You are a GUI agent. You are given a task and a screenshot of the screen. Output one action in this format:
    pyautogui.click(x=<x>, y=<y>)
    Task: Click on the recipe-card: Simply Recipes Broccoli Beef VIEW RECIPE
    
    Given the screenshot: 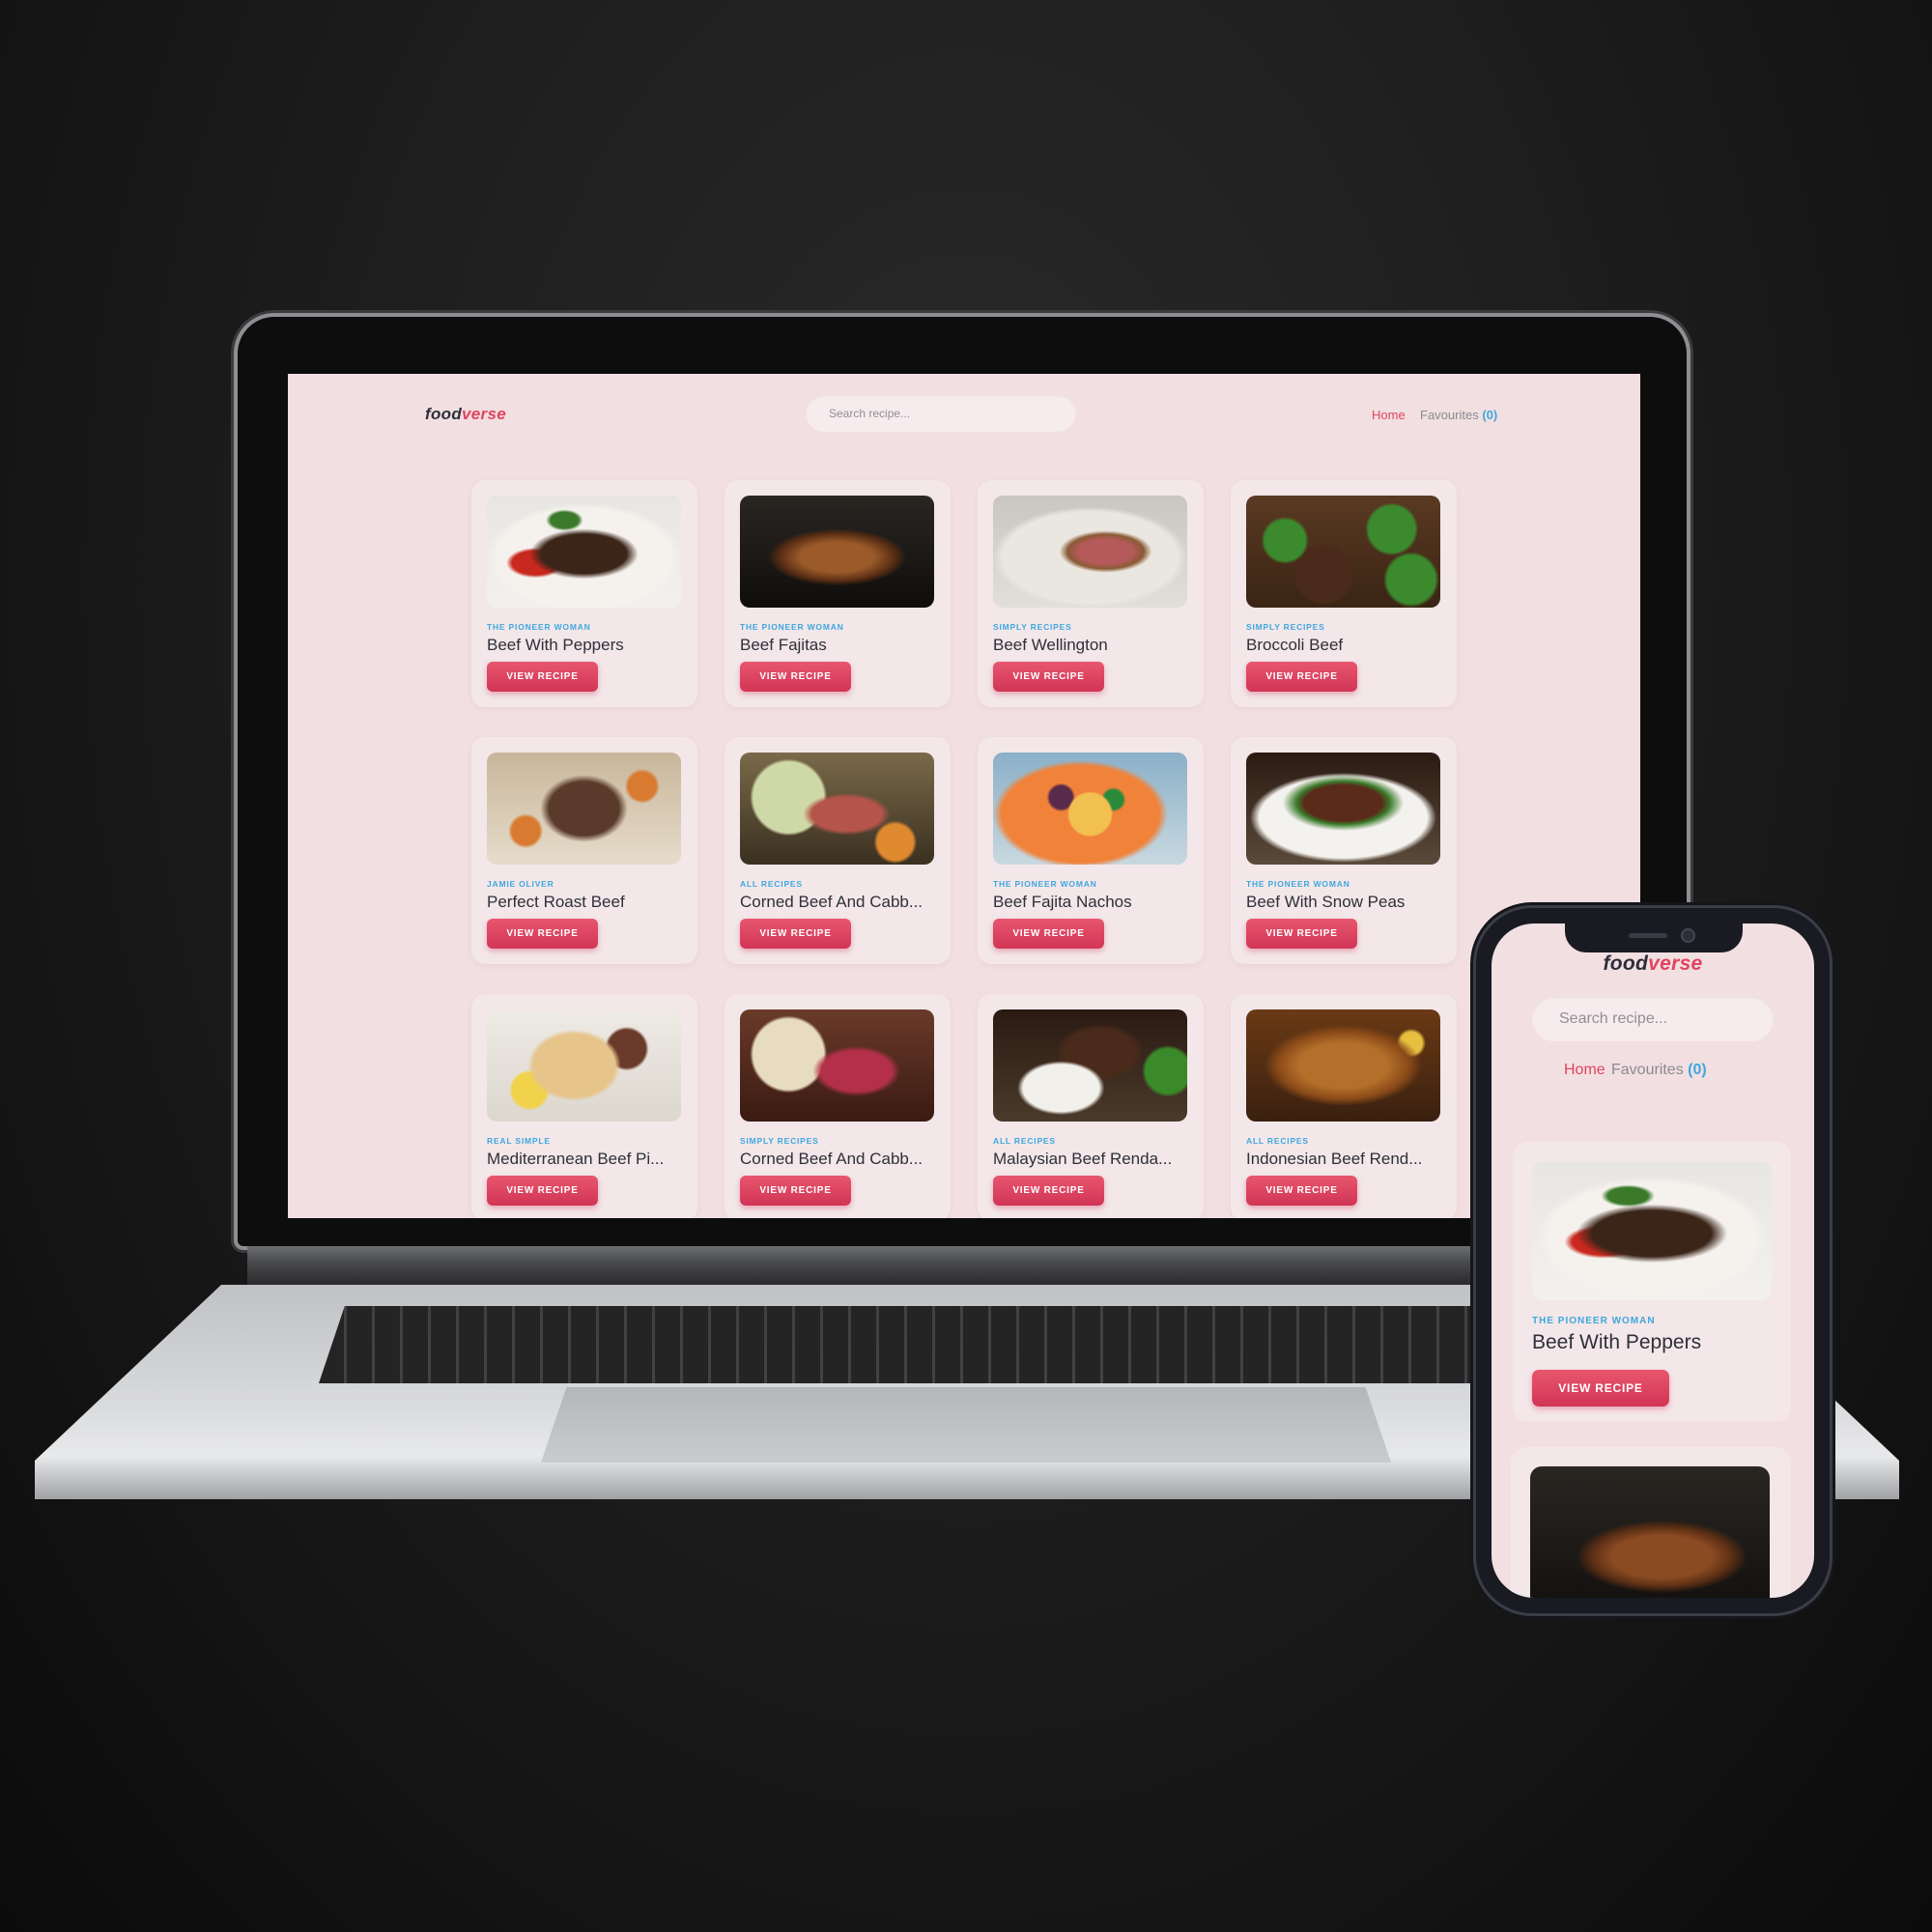 What is the action you would take?
    pyautogui.click(x=1344, y=593)
    